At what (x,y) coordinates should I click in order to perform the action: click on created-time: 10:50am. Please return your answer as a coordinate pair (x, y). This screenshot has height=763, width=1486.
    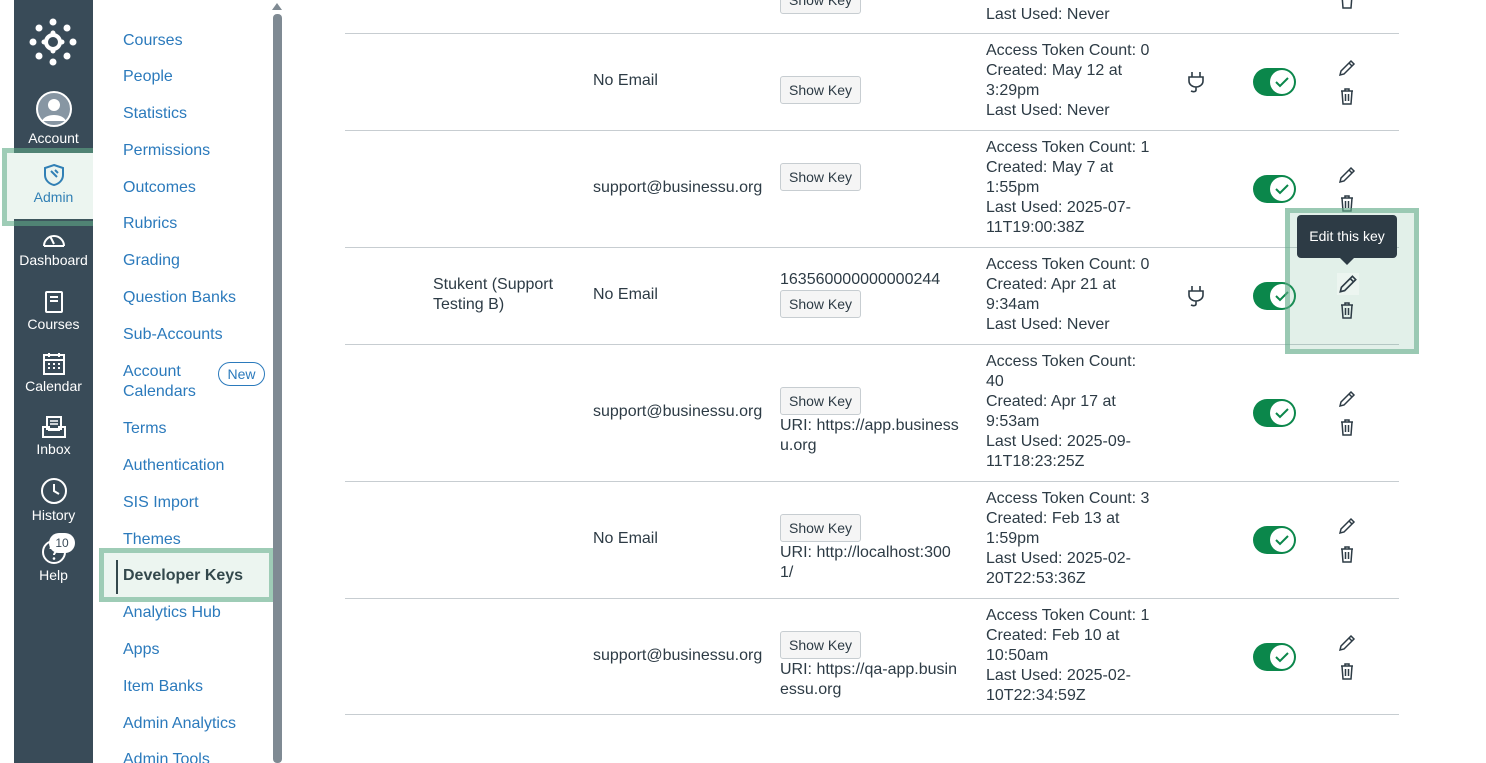
    Looking at the image, I should click on (1017, 655).